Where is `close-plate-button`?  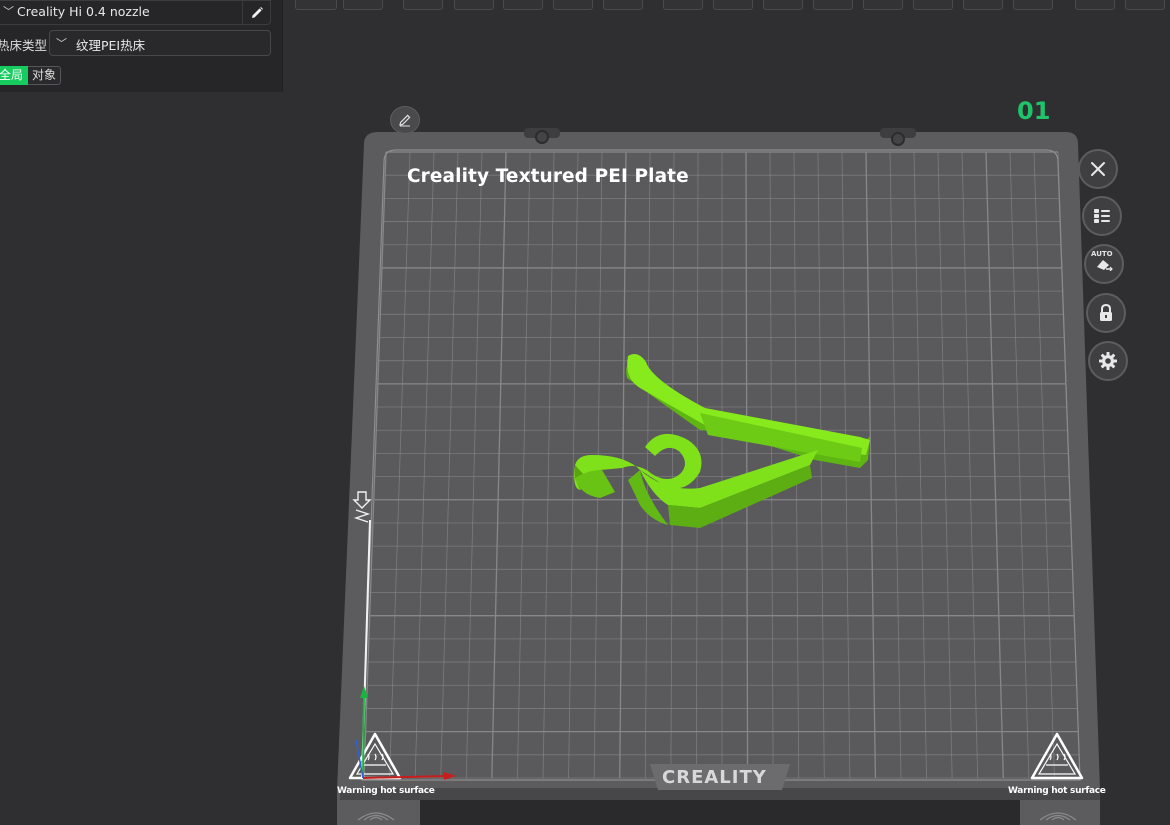
close-plate-button is located at coordinates (1098, 169).